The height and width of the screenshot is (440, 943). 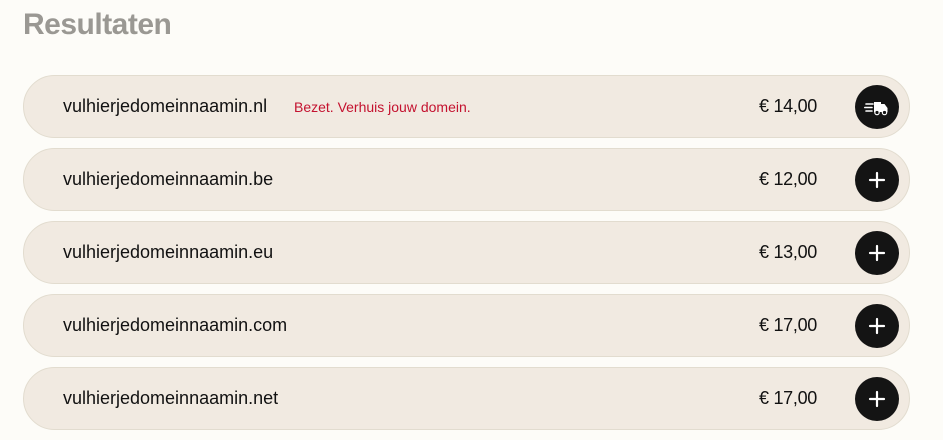 I want to click on domain-name: vulhierjedomeinnaamin.be, so click(x=168, y=179).